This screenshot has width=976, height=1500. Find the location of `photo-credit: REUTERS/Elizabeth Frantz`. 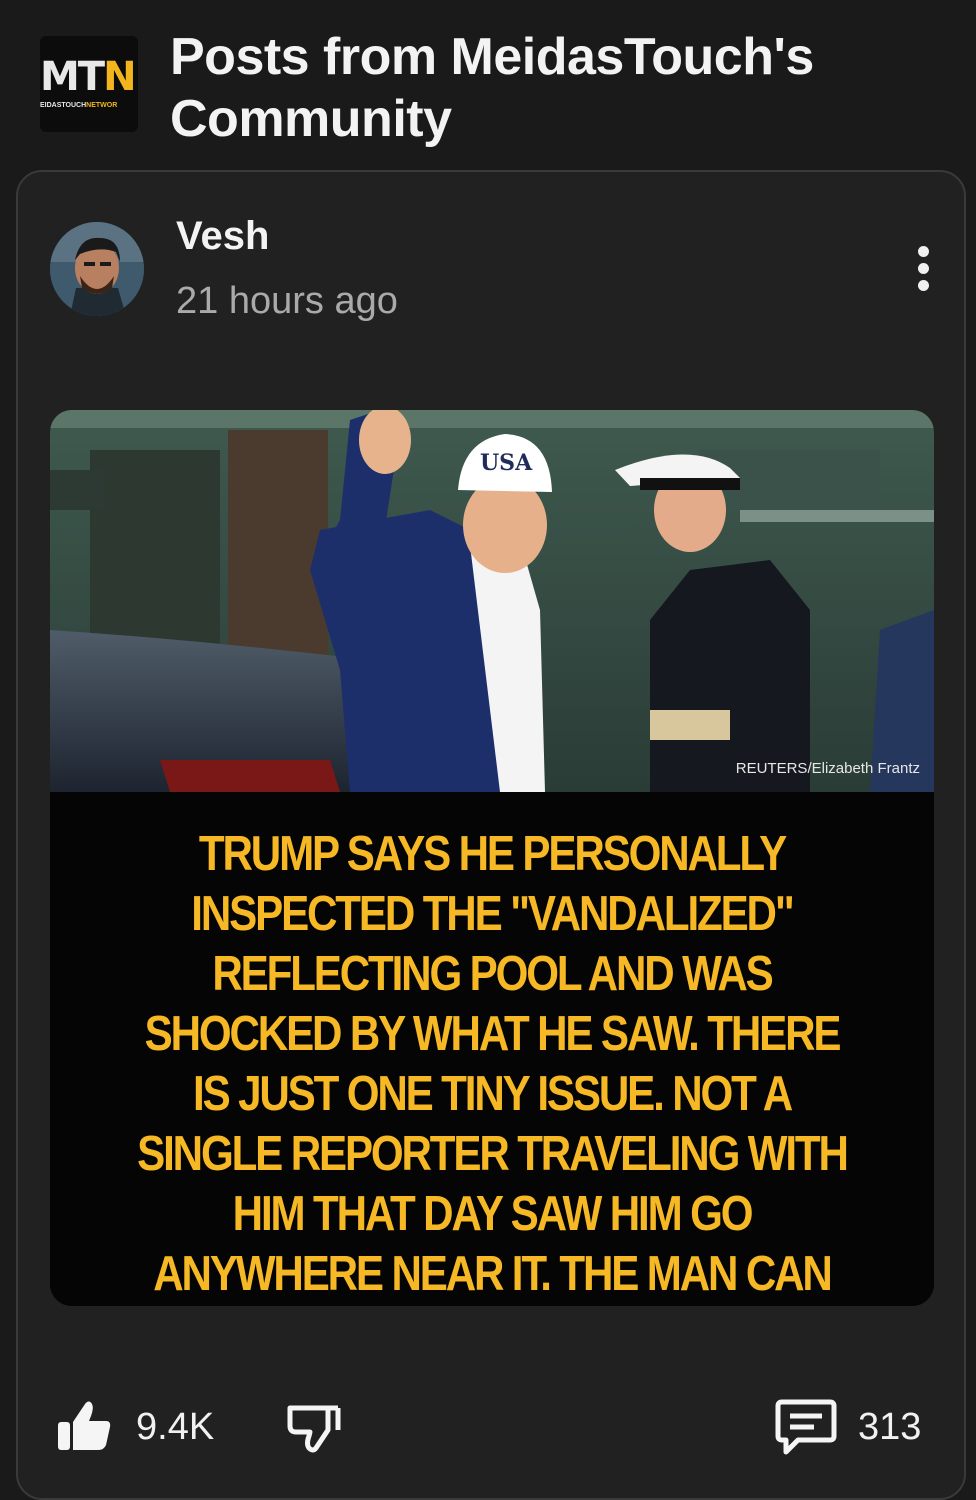

photo-credit: REUTERS/Elizabeth Frantz is located at coordinates (827, 768).